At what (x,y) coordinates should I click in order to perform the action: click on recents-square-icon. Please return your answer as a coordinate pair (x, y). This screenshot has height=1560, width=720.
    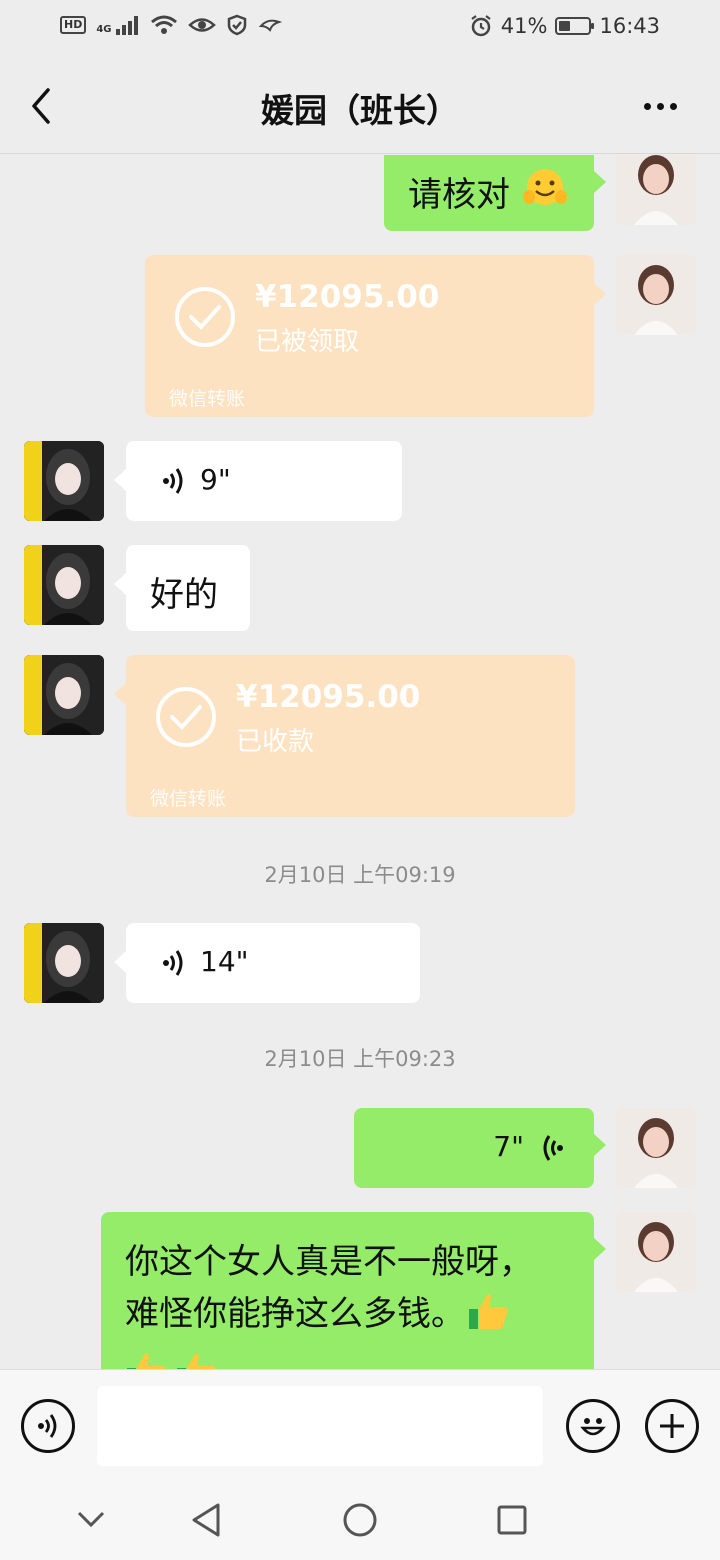
    Looking at the image, I should click on (512, 1520).